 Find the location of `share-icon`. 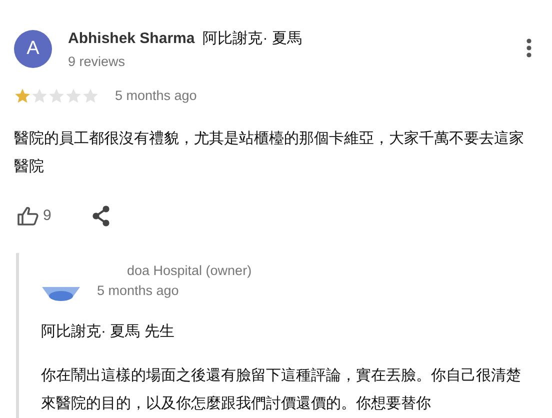

share-icon is located at coordinates (101, 215).